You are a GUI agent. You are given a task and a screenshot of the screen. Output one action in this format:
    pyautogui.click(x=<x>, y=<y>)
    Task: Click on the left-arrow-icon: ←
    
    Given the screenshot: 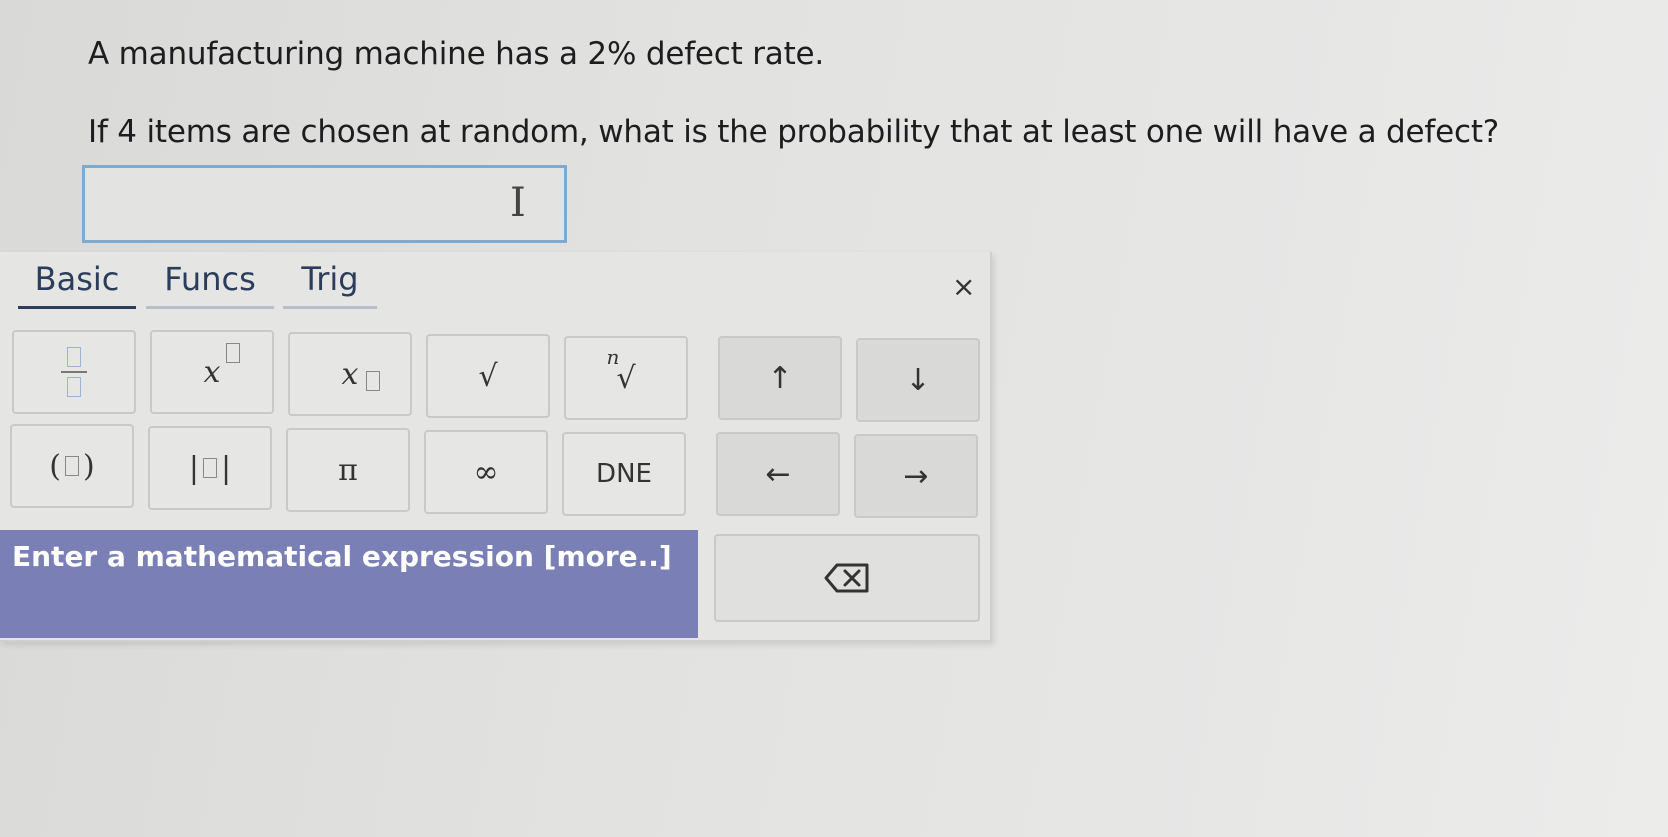 What is the action you would take?
    pyautogui.click(x=778, y=474)
    